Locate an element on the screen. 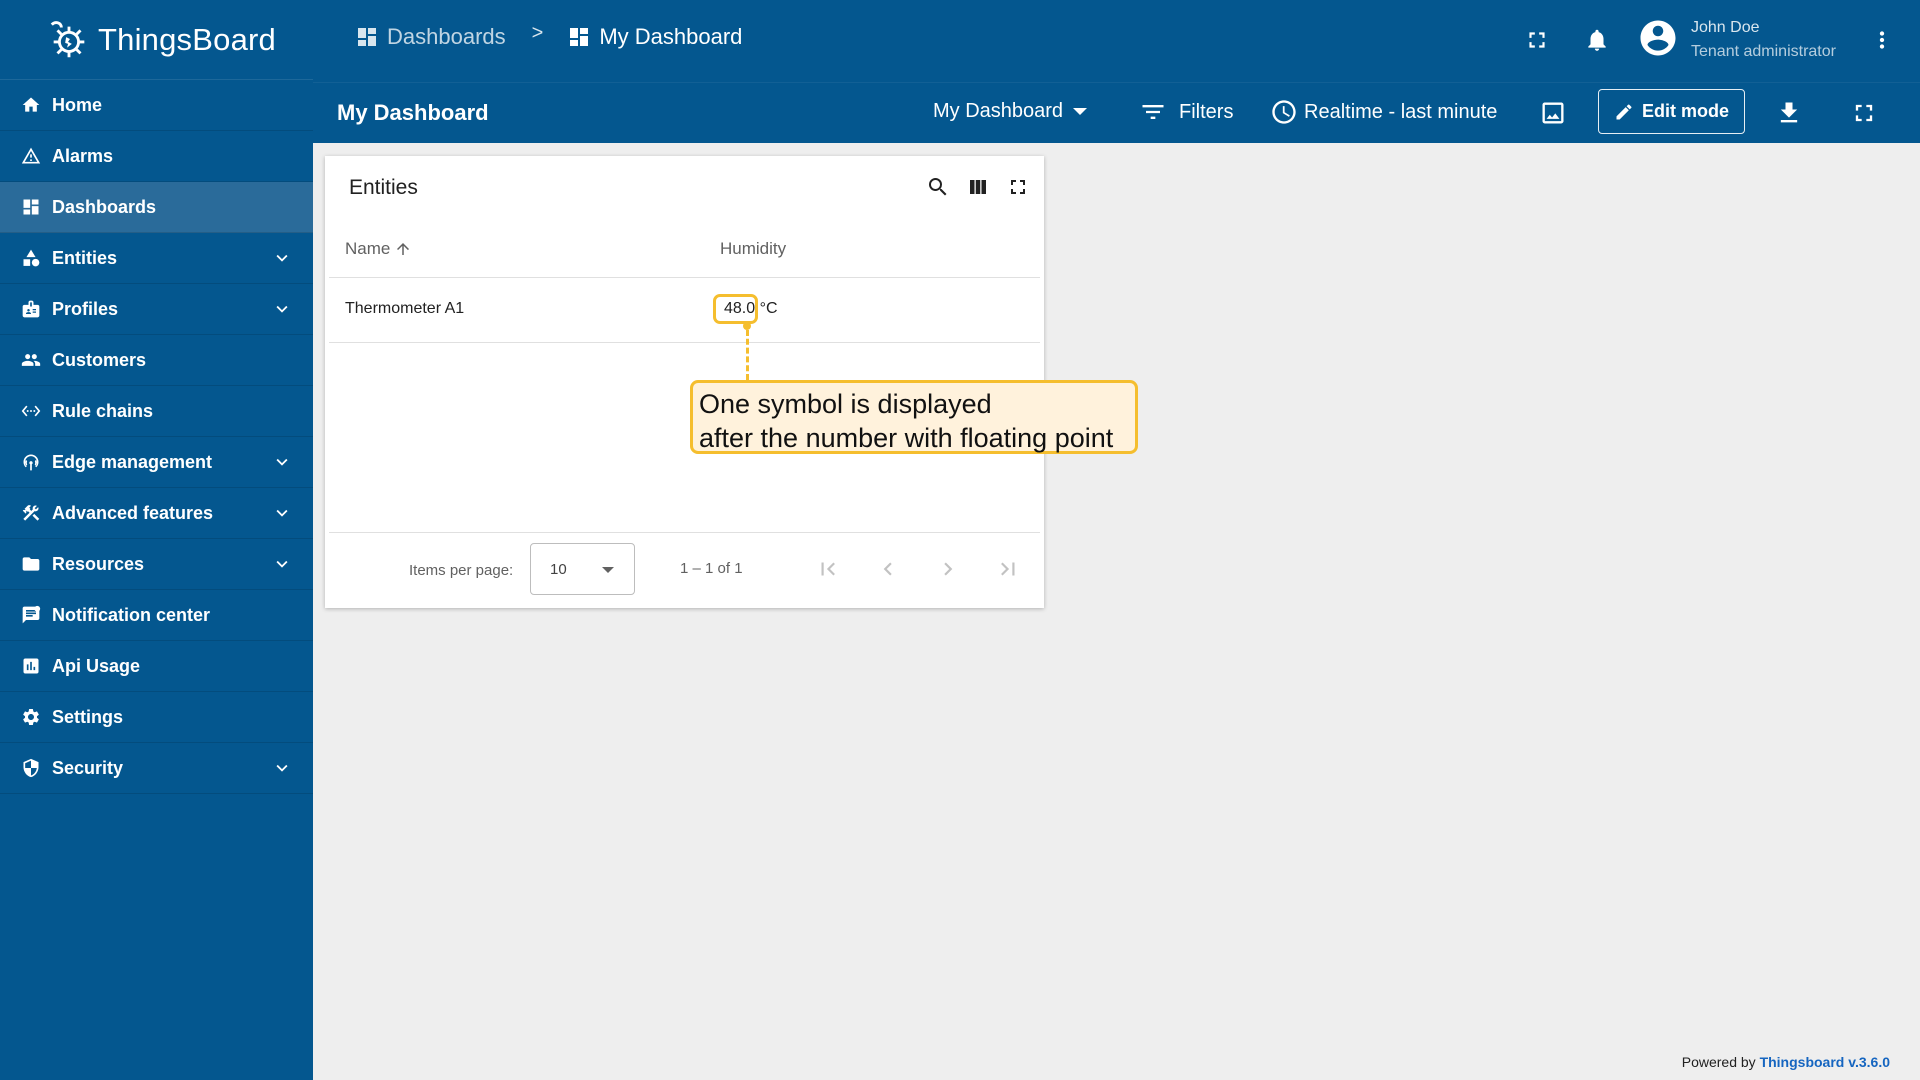 Image resolution: width=1920 pixels, height=1080 pixels. column-header-humidity: Humidity is located at coordinates (753, 249).